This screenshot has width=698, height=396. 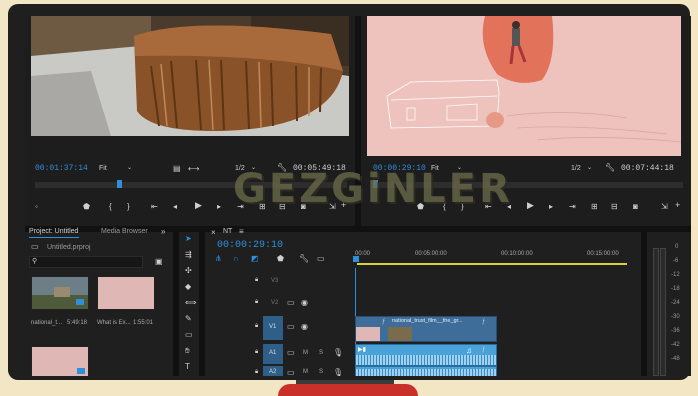 I want to click on pen-tool-icon: ✎, so click(x=188, y=318).